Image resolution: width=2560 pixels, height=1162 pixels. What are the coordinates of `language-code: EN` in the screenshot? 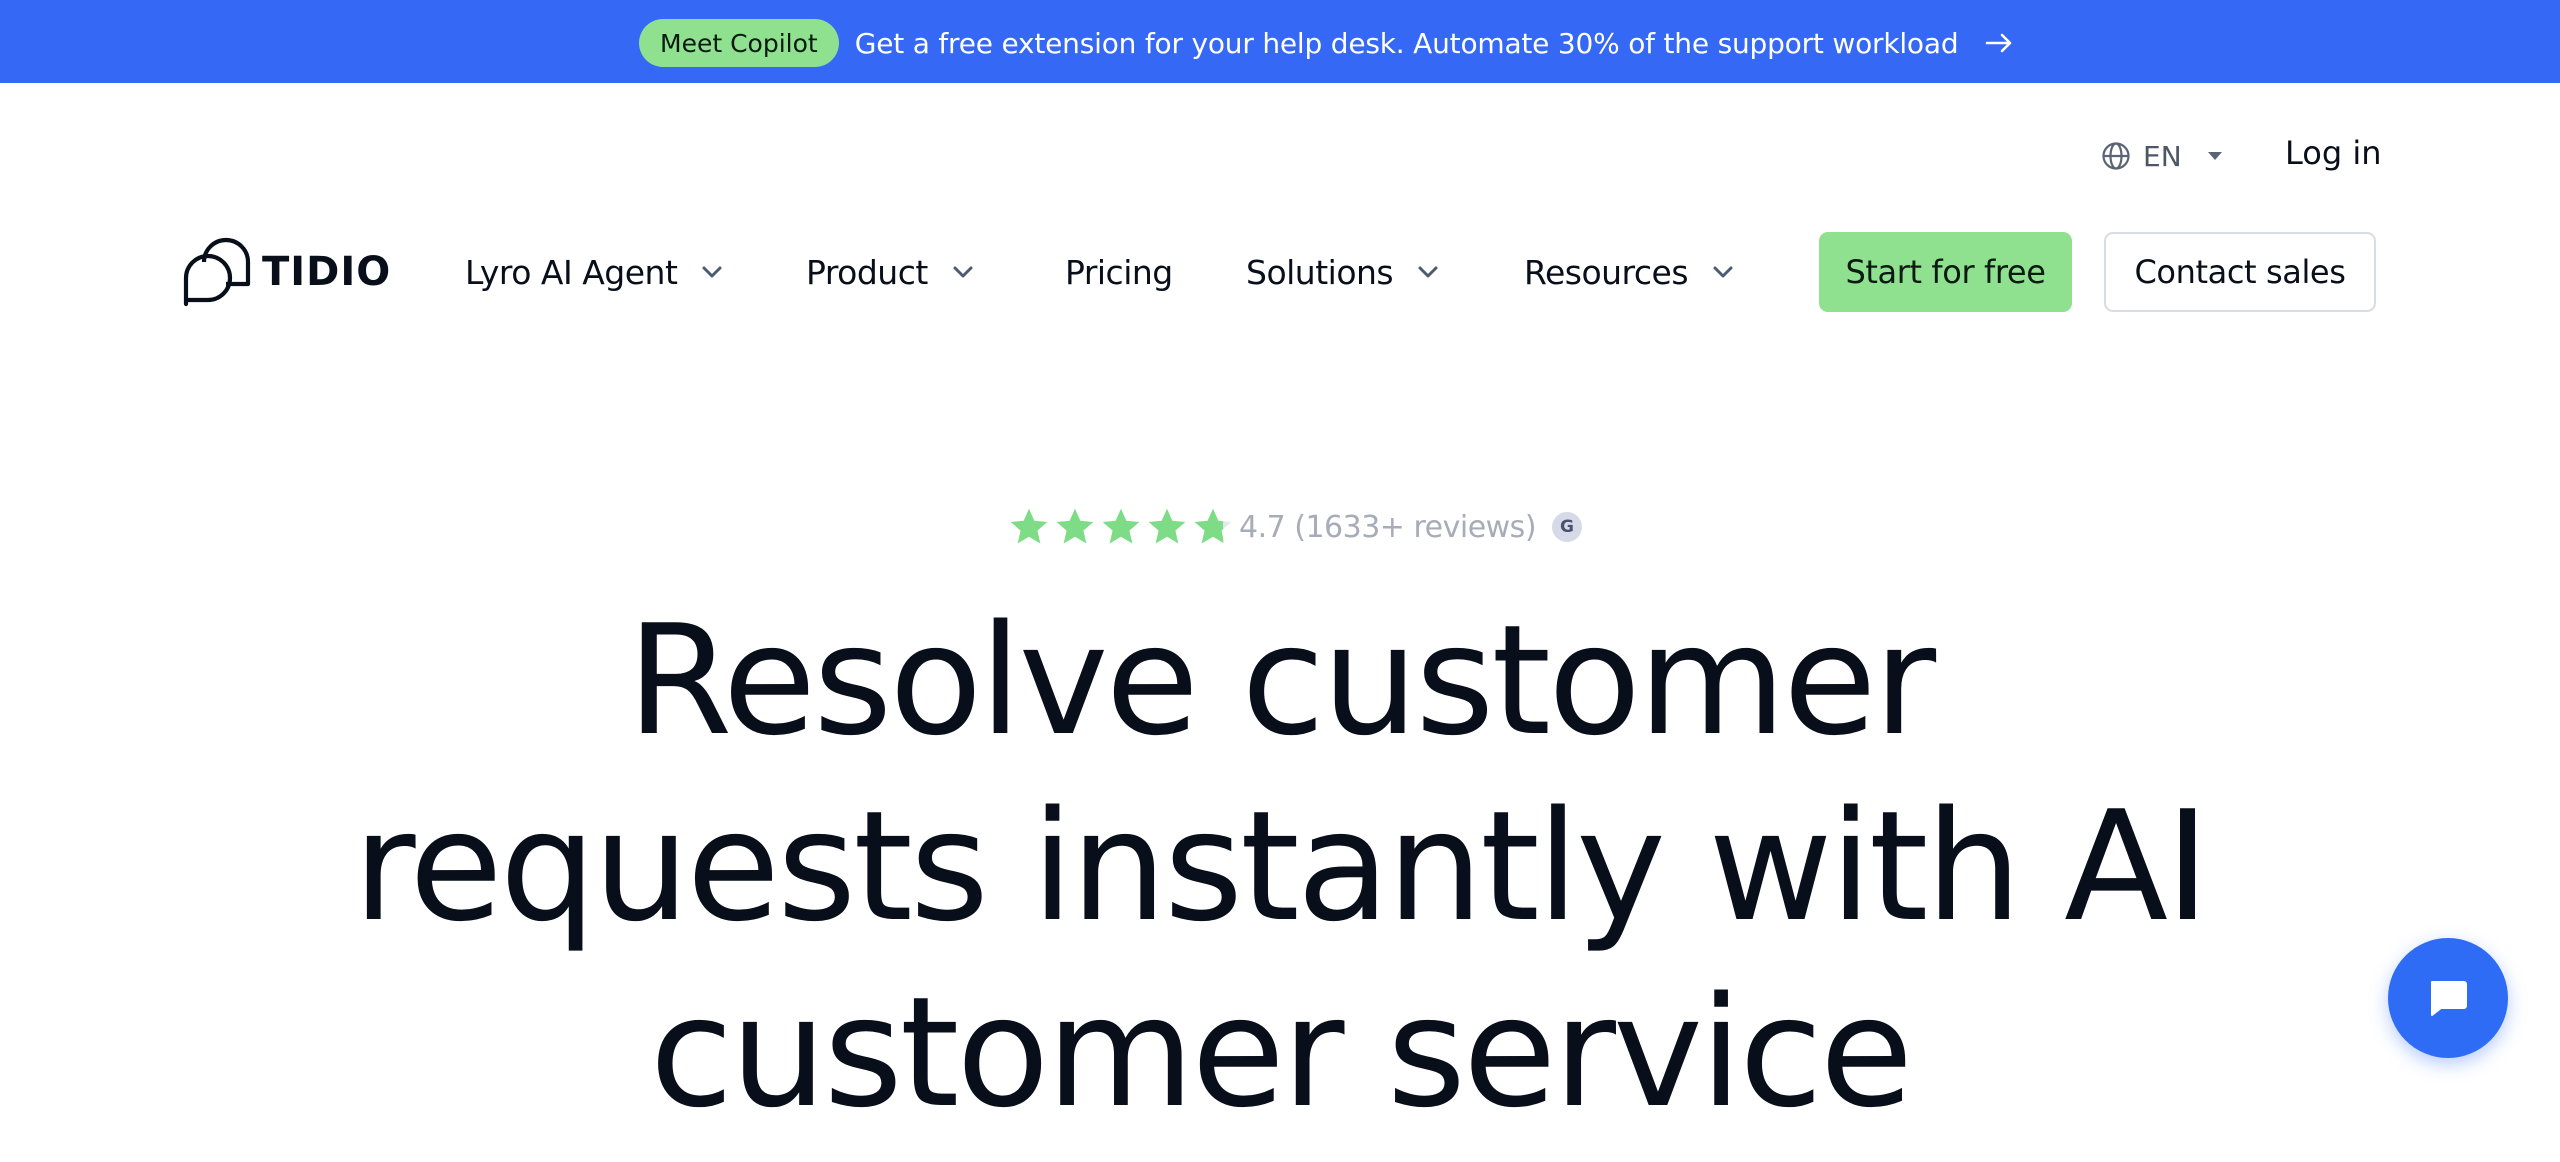 It's located at (2162, 156).